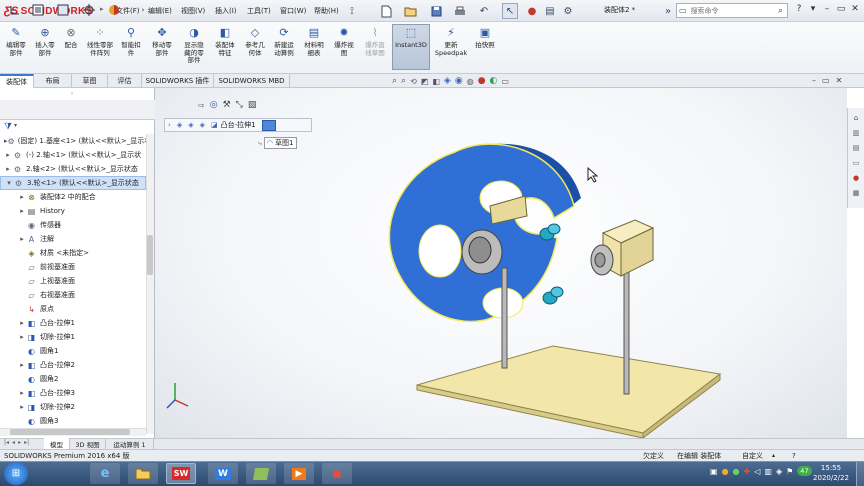  What do you see at coordinates (459, 81) in the screenshot?
I see `display-style-icon: ◉` at bounding box center [459, 81].